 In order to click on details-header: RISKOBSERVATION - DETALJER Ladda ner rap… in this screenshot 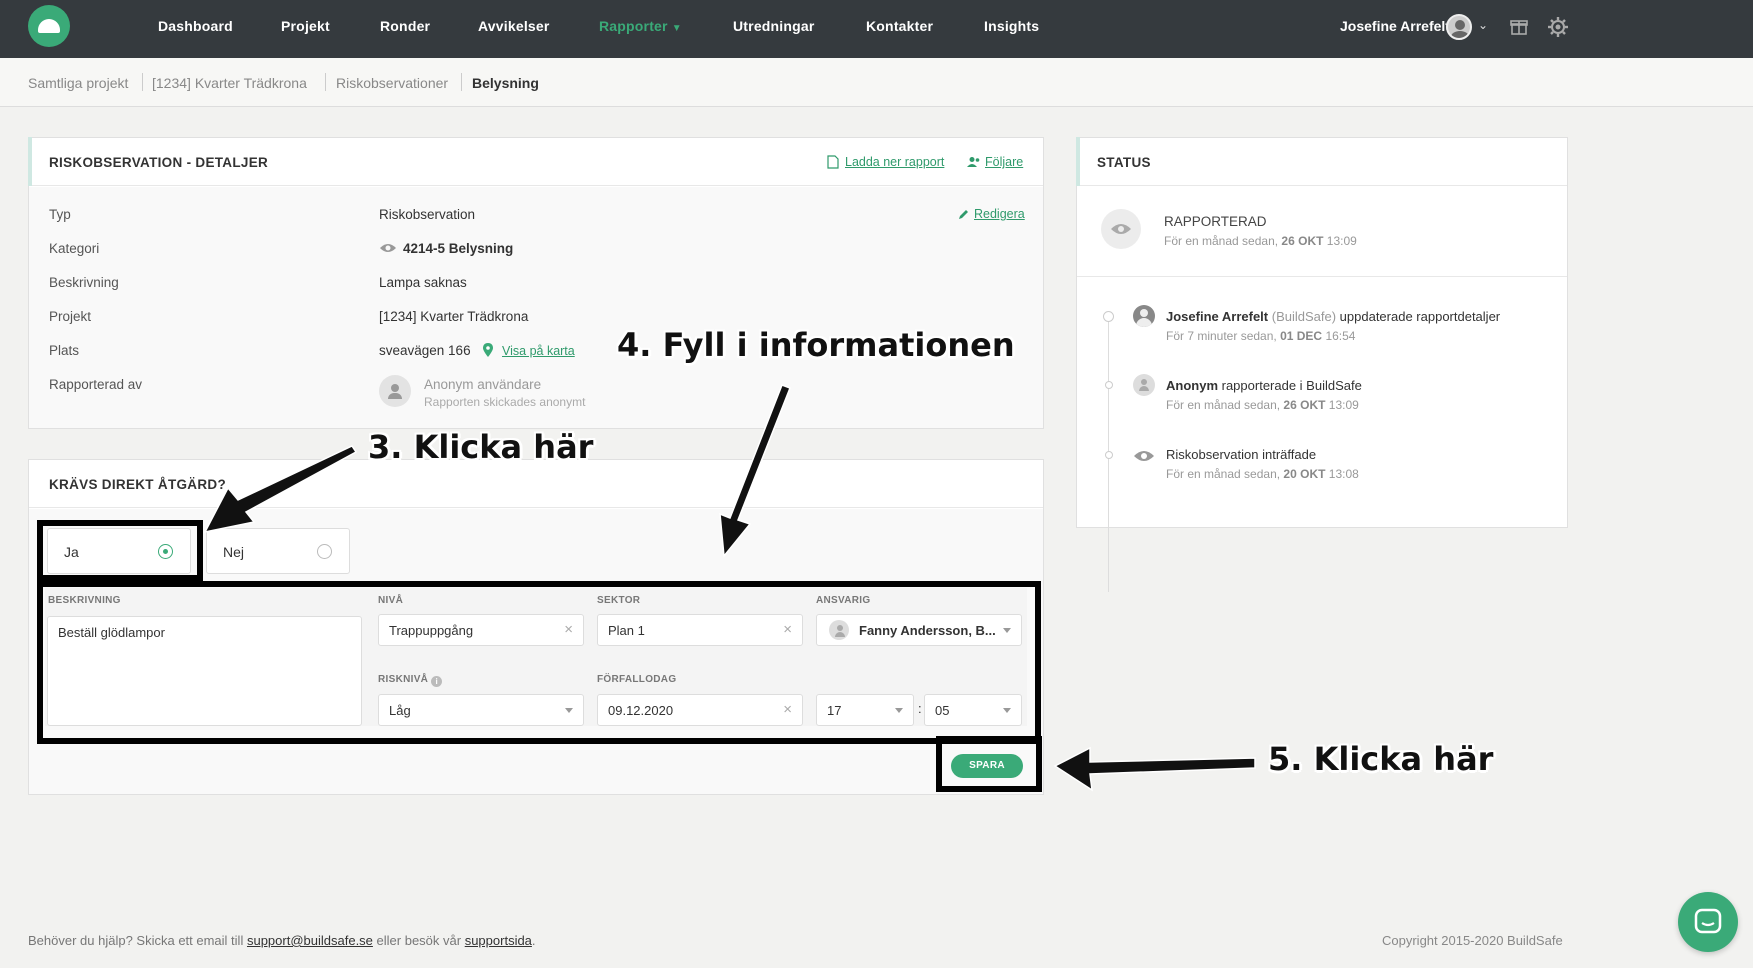, I will do `click(535, 161)`.